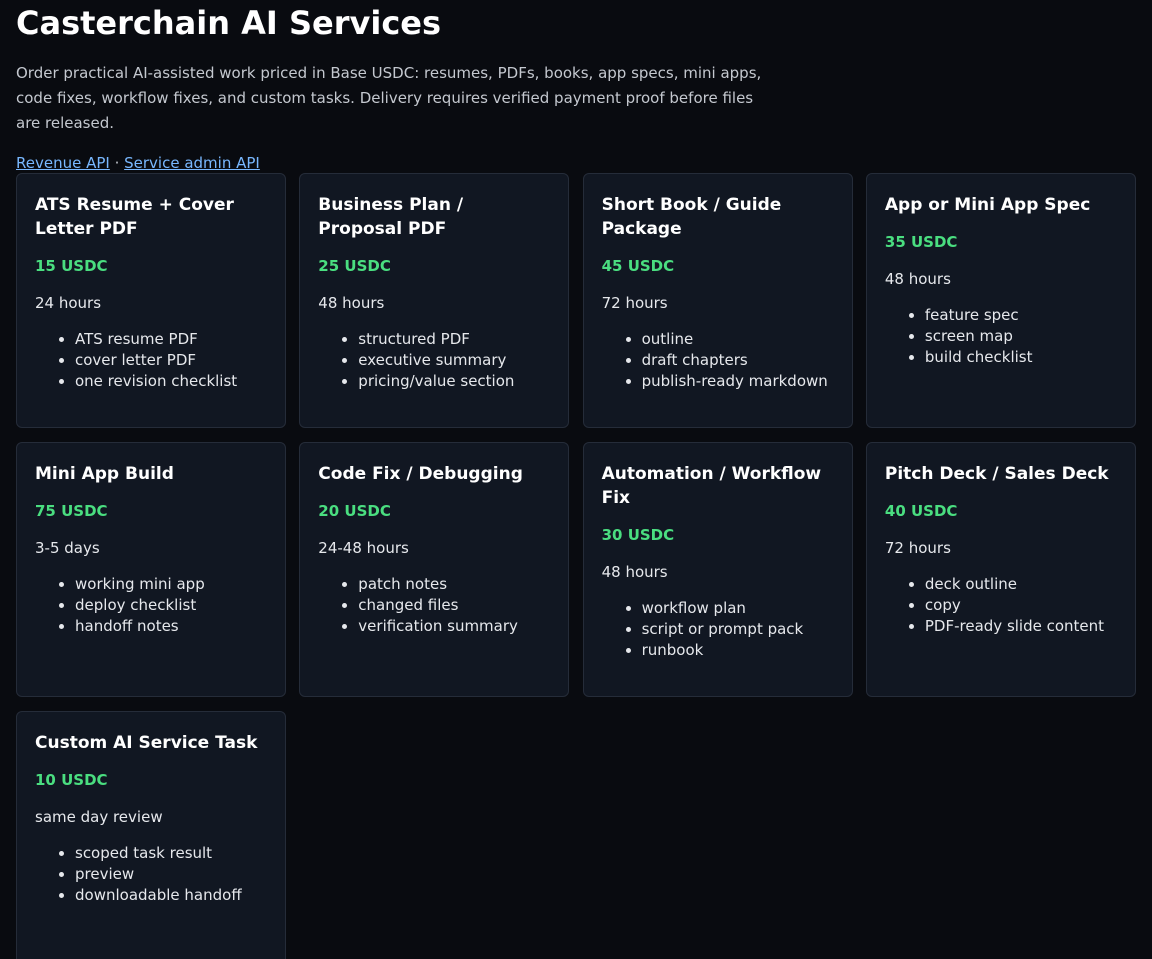 The height and width of the screenshot is (959, 1152). Describe the element at coordinates (738, 650) in the screenshot. I see `deliverable-item: runbook` at that location.